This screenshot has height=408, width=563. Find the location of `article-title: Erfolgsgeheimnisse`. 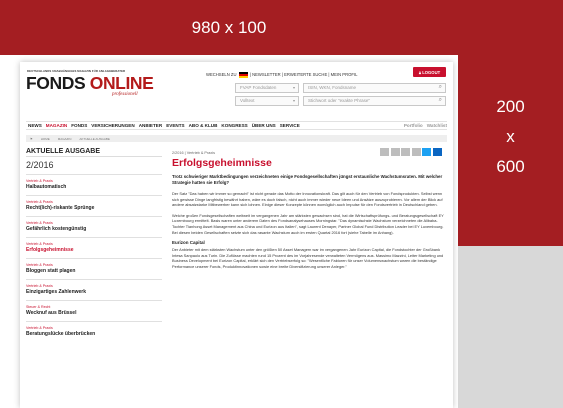

article-title: Erfolgsgeheimnisse is located at coordinates (94, 250).